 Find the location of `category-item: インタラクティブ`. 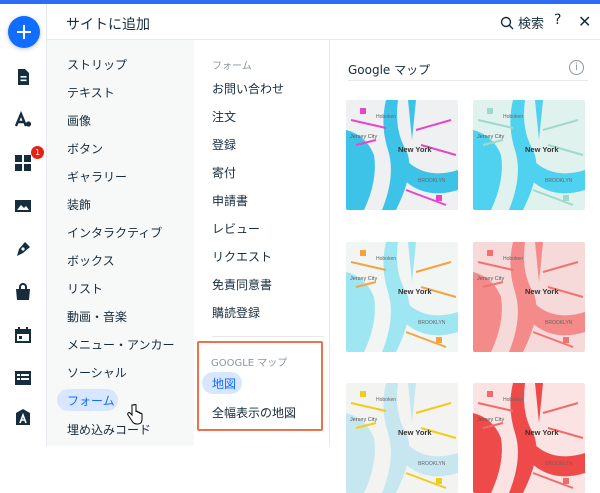

category-item: インタラクティブ is located at coordinates (114, 232).